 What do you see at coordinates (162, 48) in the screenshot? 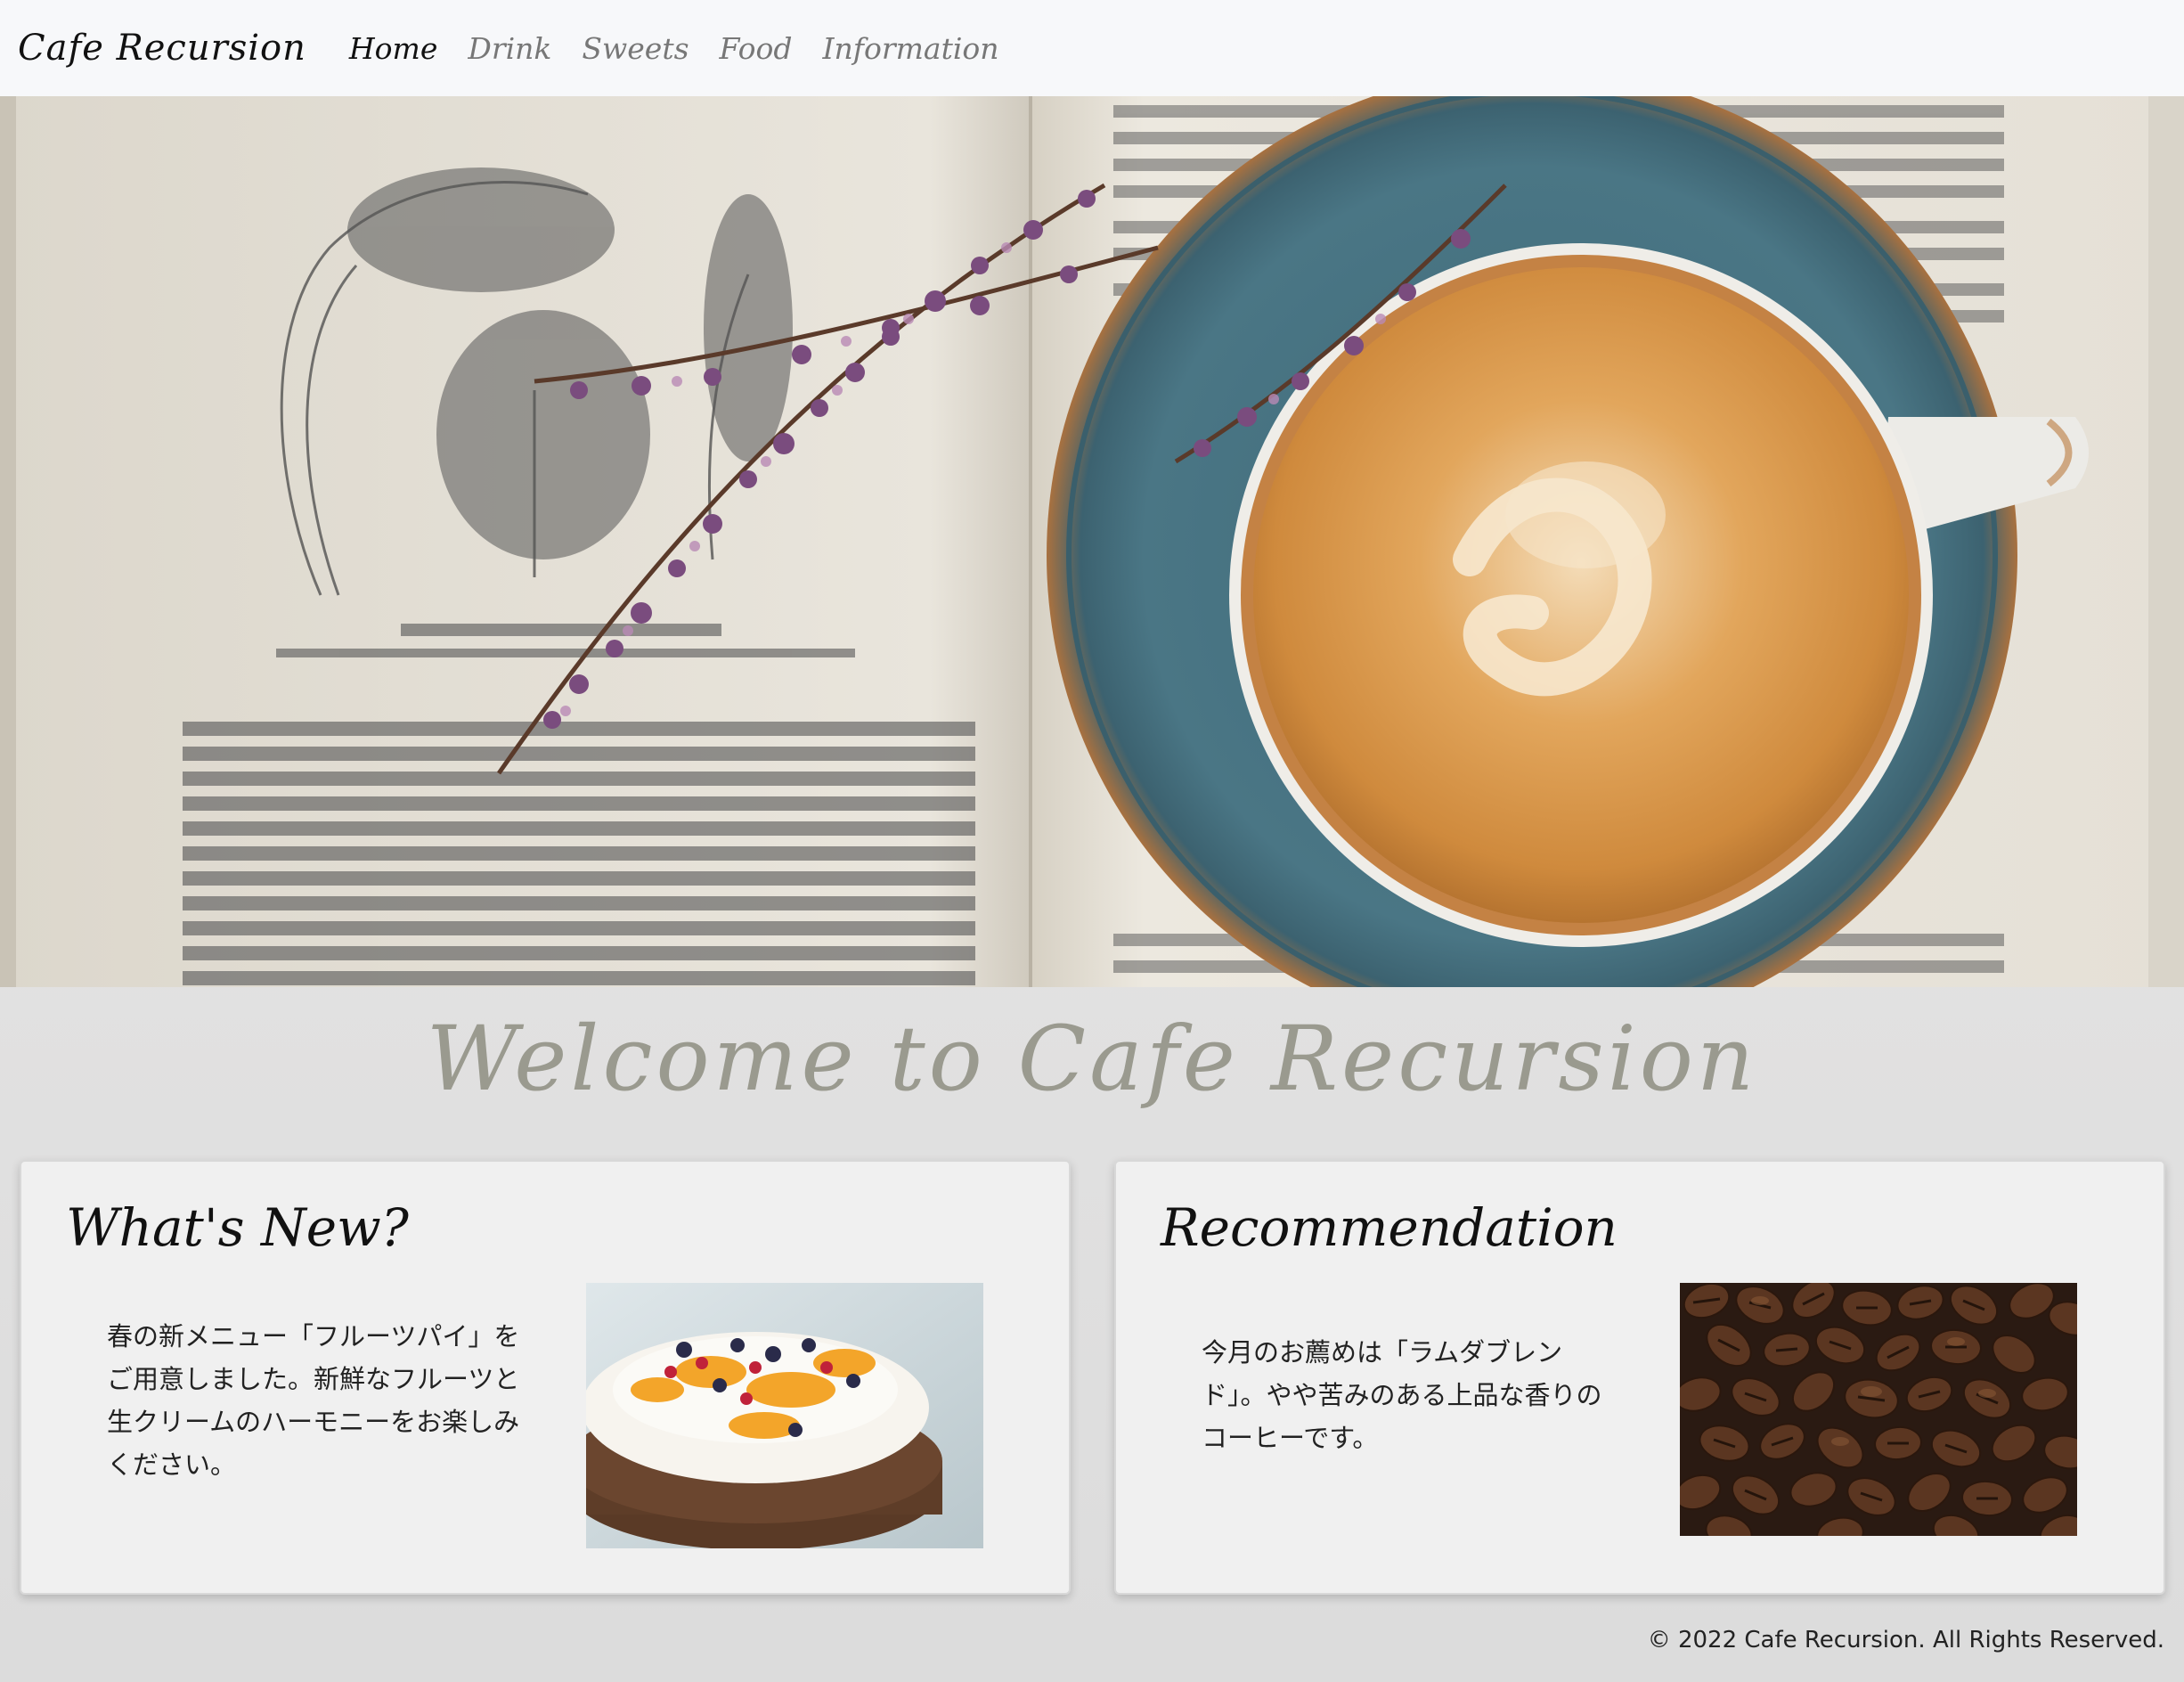
I see `brand-logo: Cafe Recursion` at bounding box center [162, 48].